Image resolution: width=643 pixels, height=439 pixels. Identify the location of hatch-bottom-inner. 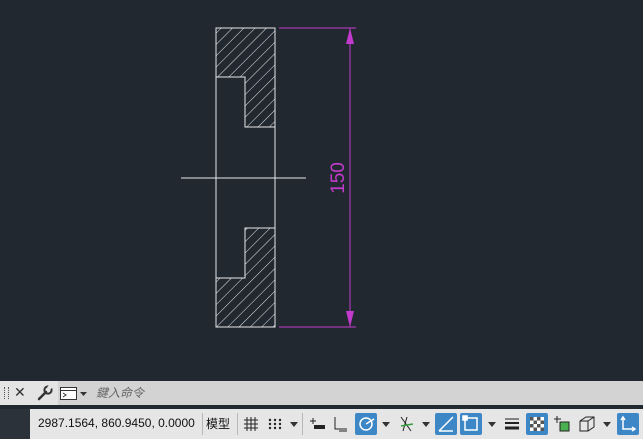
(260, 253).